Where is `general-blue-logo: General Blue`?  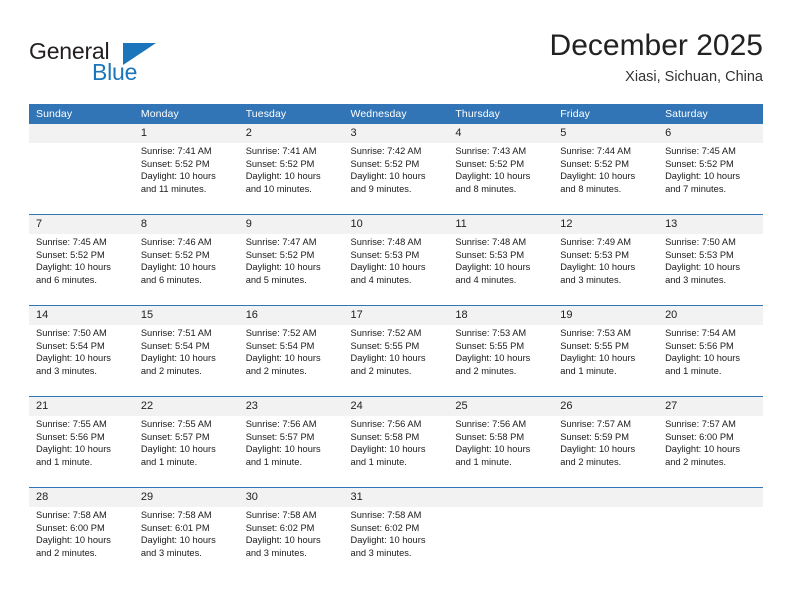
general-blue-logo: General Blue is located at coordinates (119, 61).